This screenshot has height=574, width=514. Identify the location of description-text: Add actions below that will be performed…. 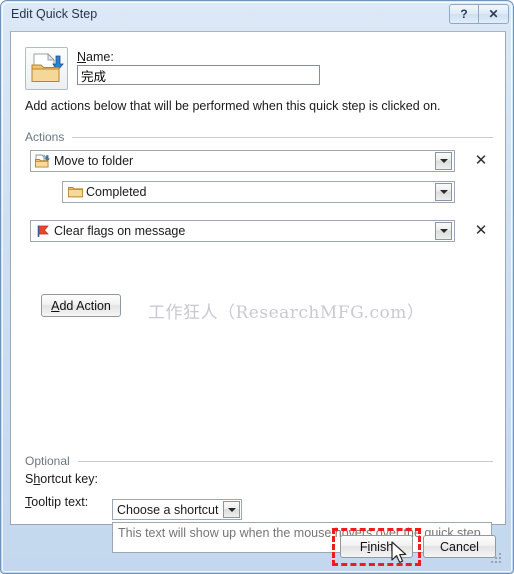
(233, 106).